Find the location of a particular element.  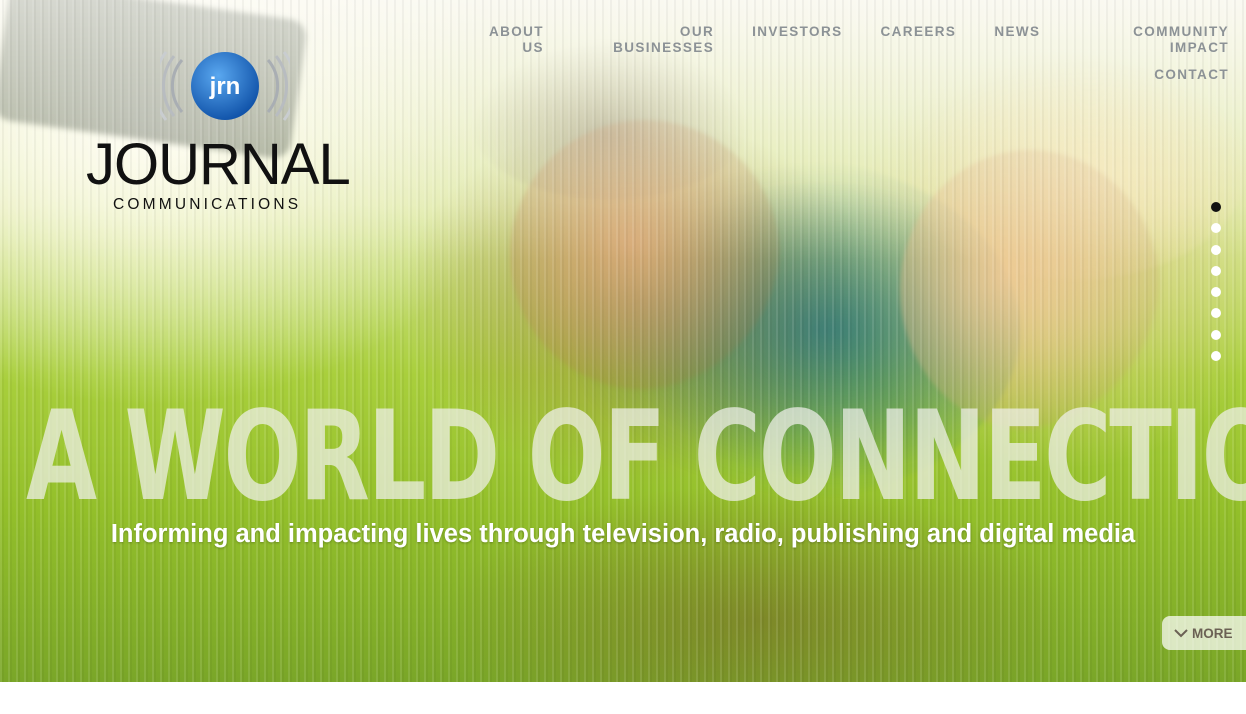

chevron-down-icon is located at coordinates (1181, 633).